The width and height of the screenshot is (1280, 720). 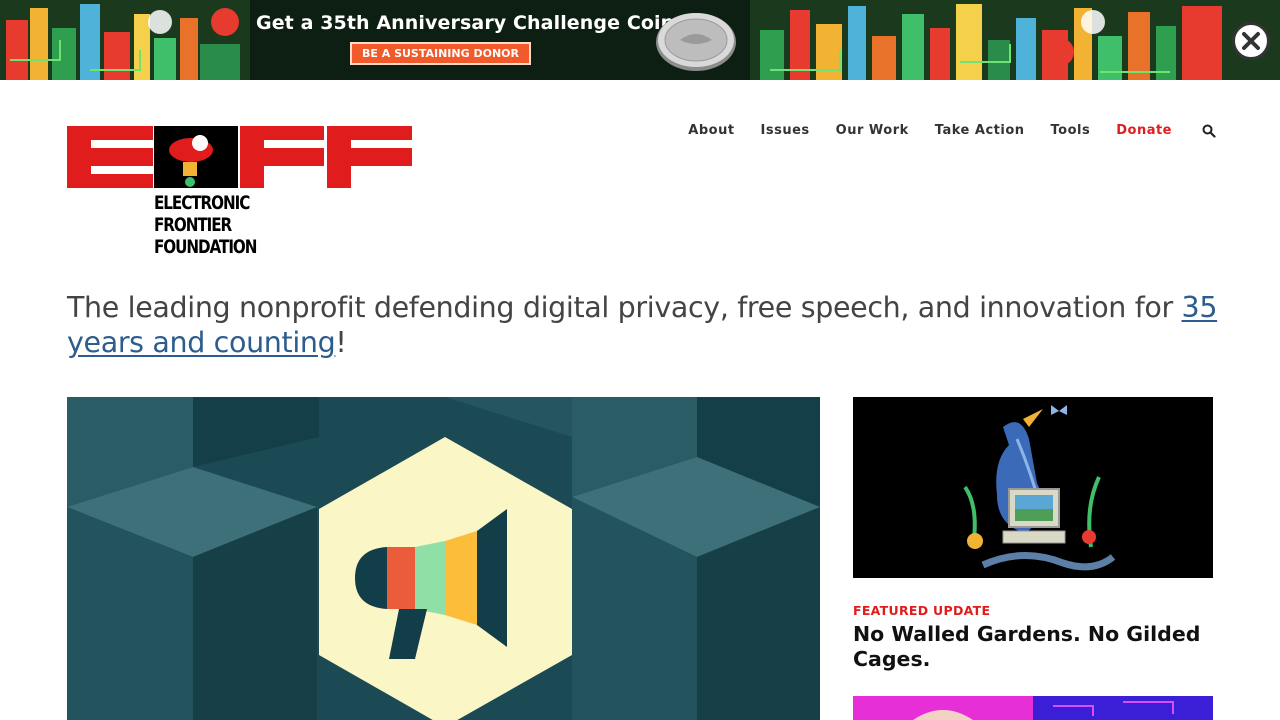 What do you see at coordinates (440, 53) in the screenshot?
I see `sustaining-donor-button: BE A SUSTAINING DONOR` at bounding box center [440, 53].